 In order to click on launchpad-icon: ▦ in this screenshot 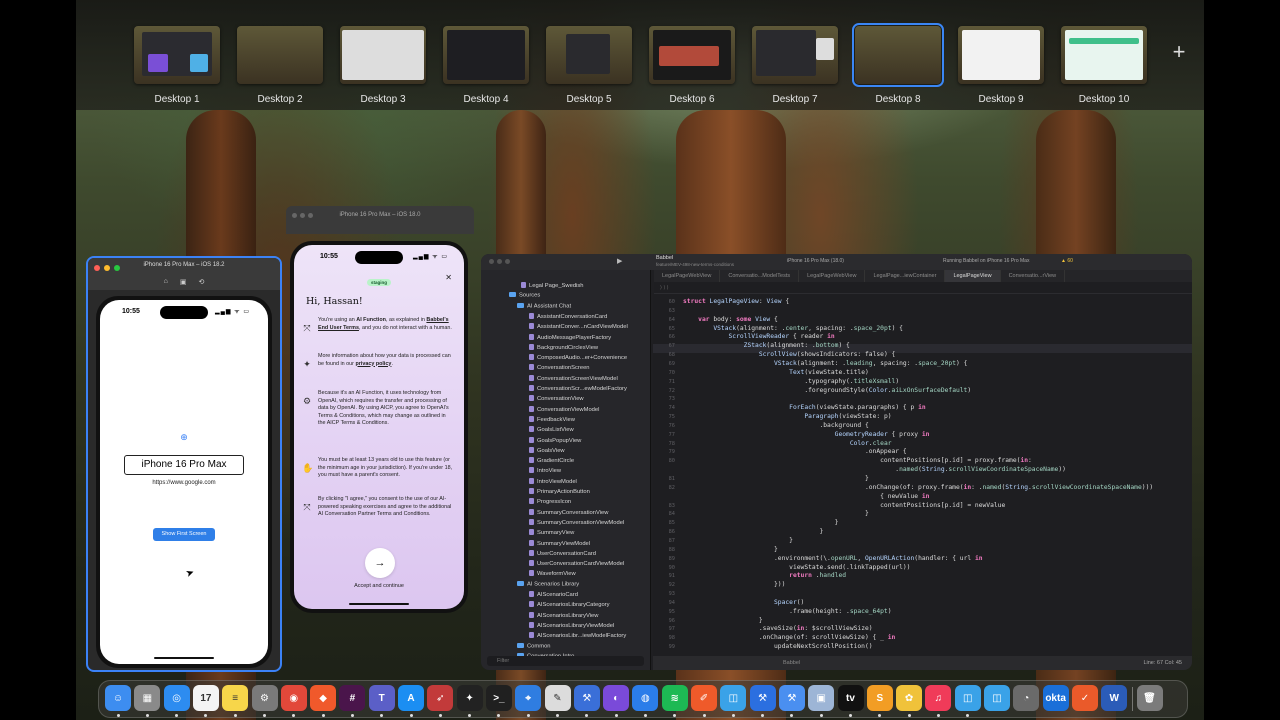, I will do `click(147, 698)`.